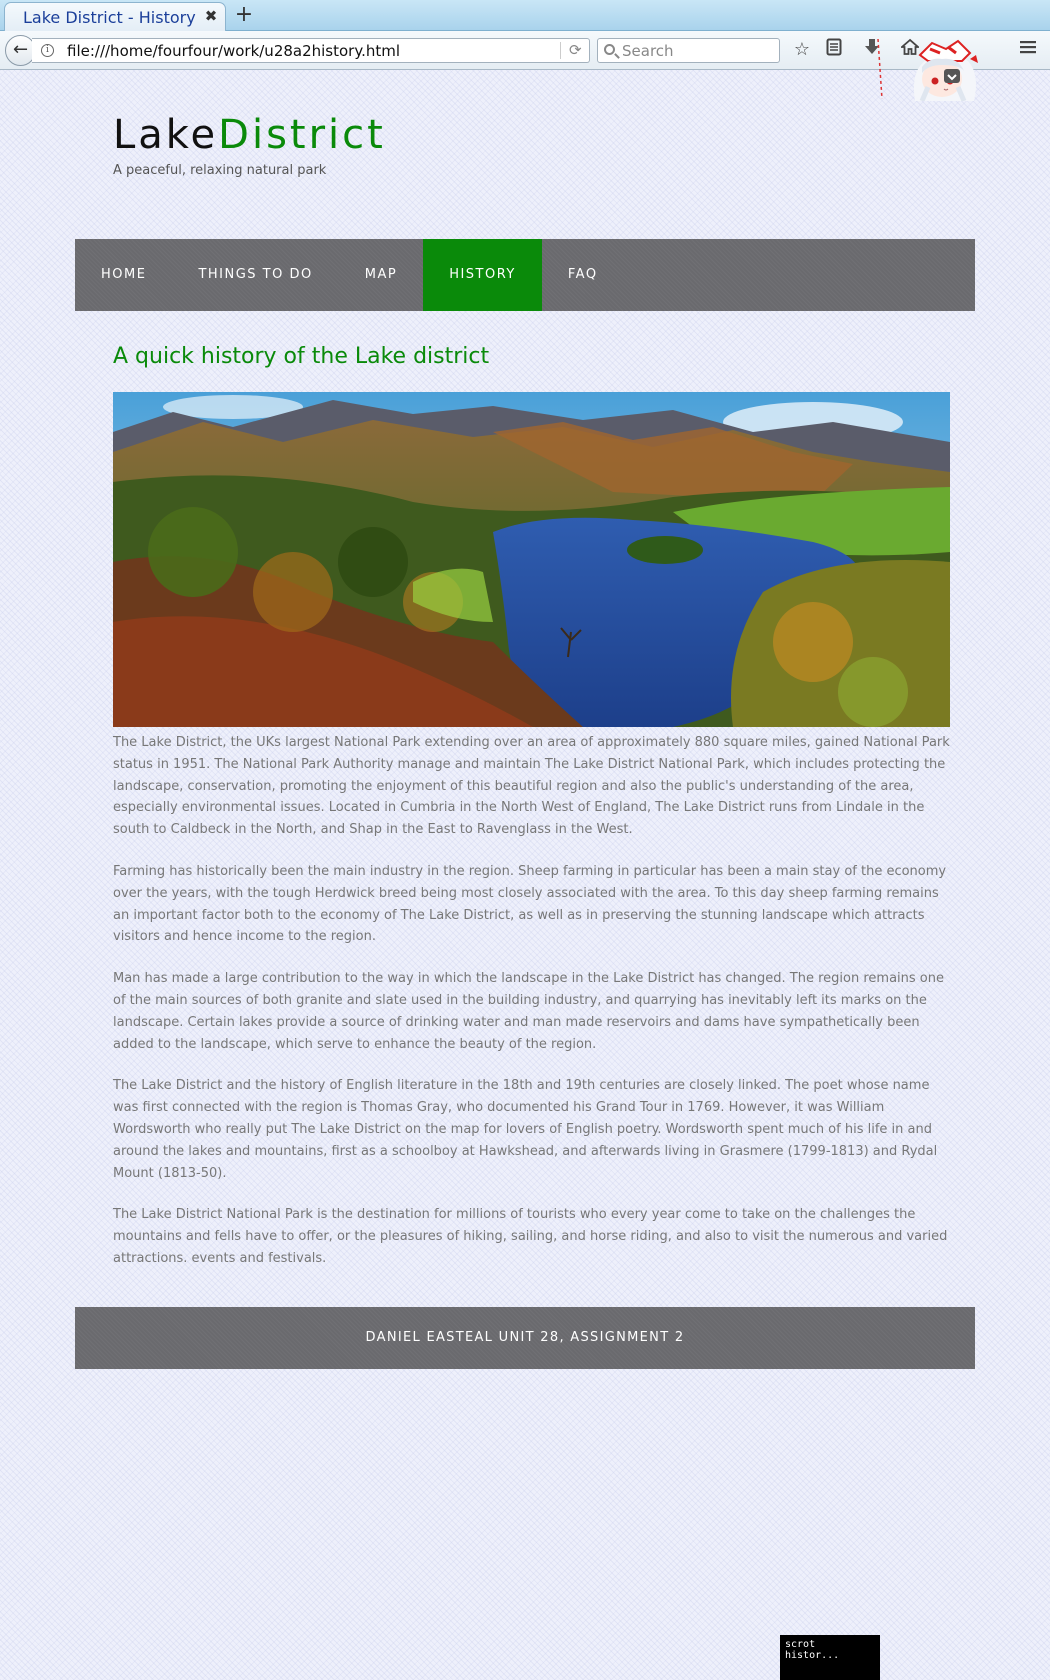 The image size is (1050, 1680). Describe the element at coordinates (571, 50) in the screenshot. I see `reload-icon: ⟳` at that location.